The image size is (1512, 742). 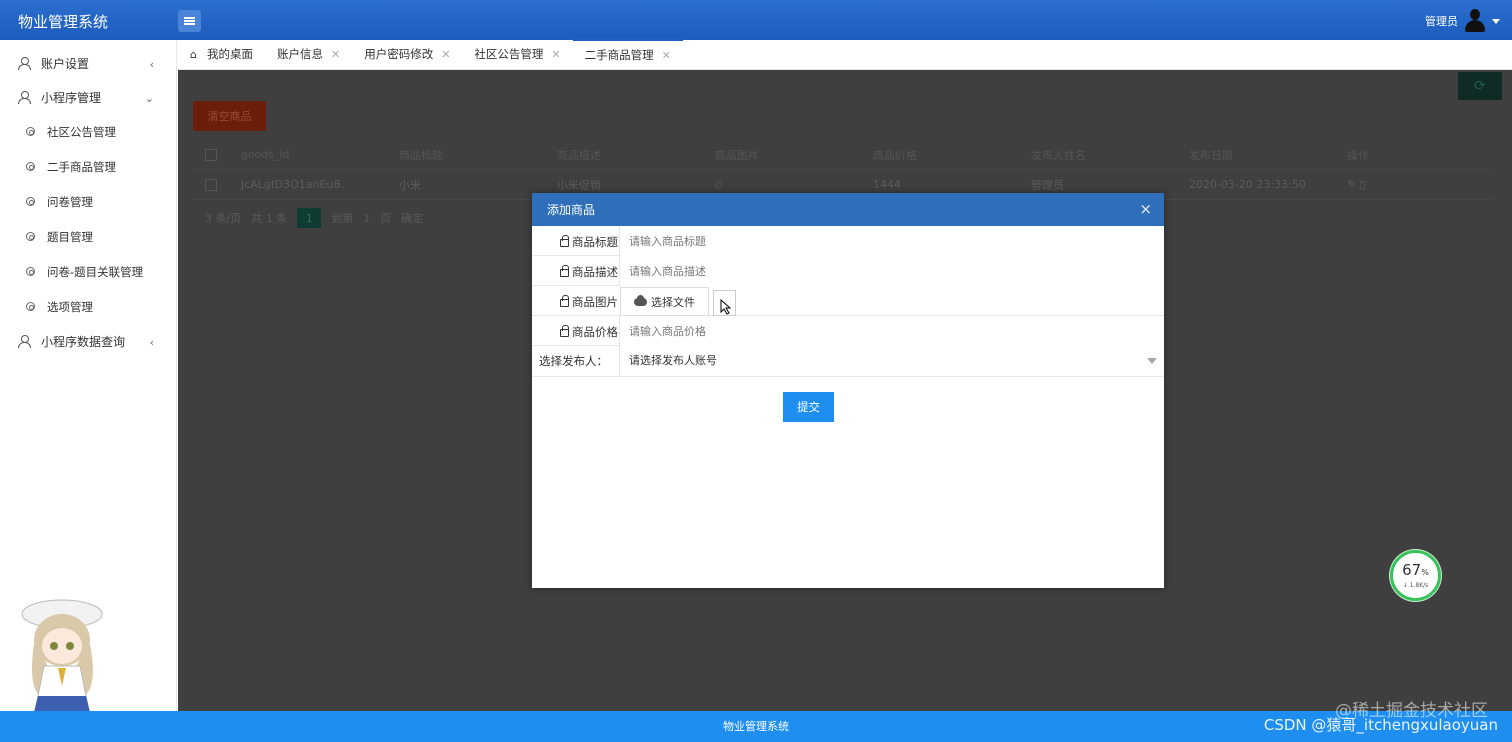 I want to click on table-cell: 小米, so click(x=409, y=185).